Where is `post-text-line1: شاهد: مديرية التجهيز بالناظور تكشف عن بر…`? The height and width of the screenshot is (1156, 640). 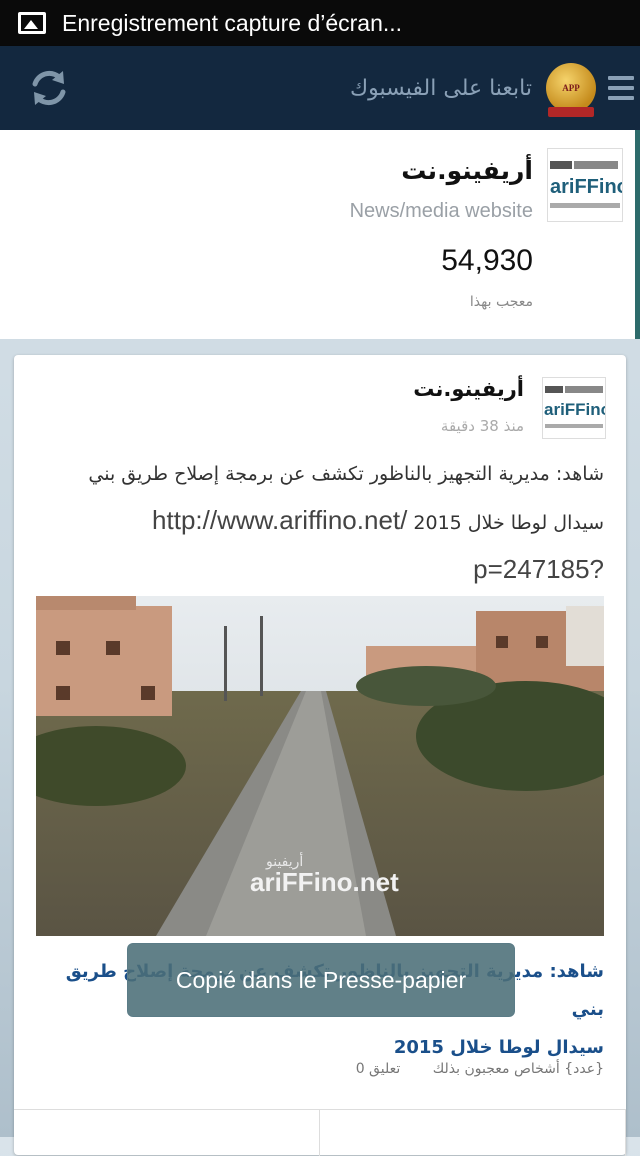
post-text-line1: شاهد: مديرية التجهيز بالناظور تكشف عن بر… is located at coordinates (346, 474).